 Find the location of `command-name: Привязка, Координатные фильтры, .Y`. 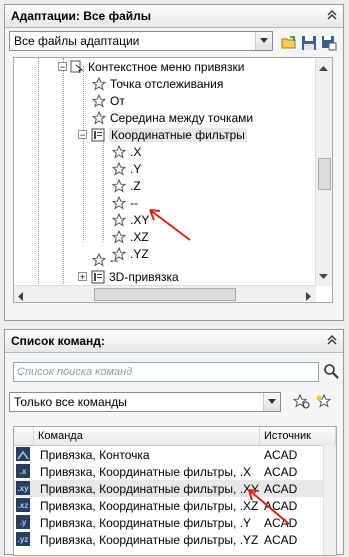

command-name: Привязка, Координатные фильтры, .Y is located at coordinates (146, 522).